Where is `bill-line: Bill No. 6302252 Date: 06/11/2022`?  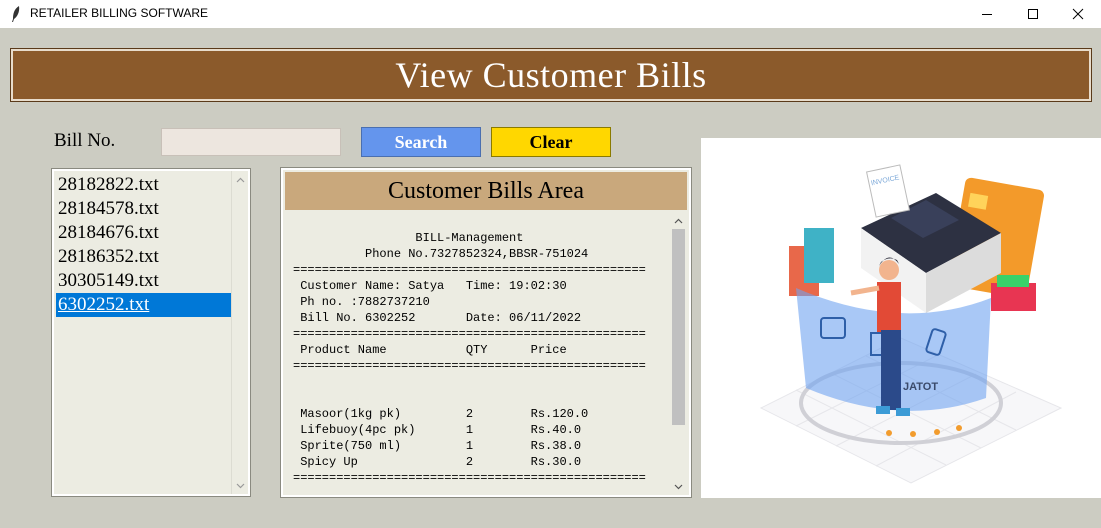
bill-line: Bill No. 6302252 Date: 06/11/2022 is located at coordinates (437, 318).